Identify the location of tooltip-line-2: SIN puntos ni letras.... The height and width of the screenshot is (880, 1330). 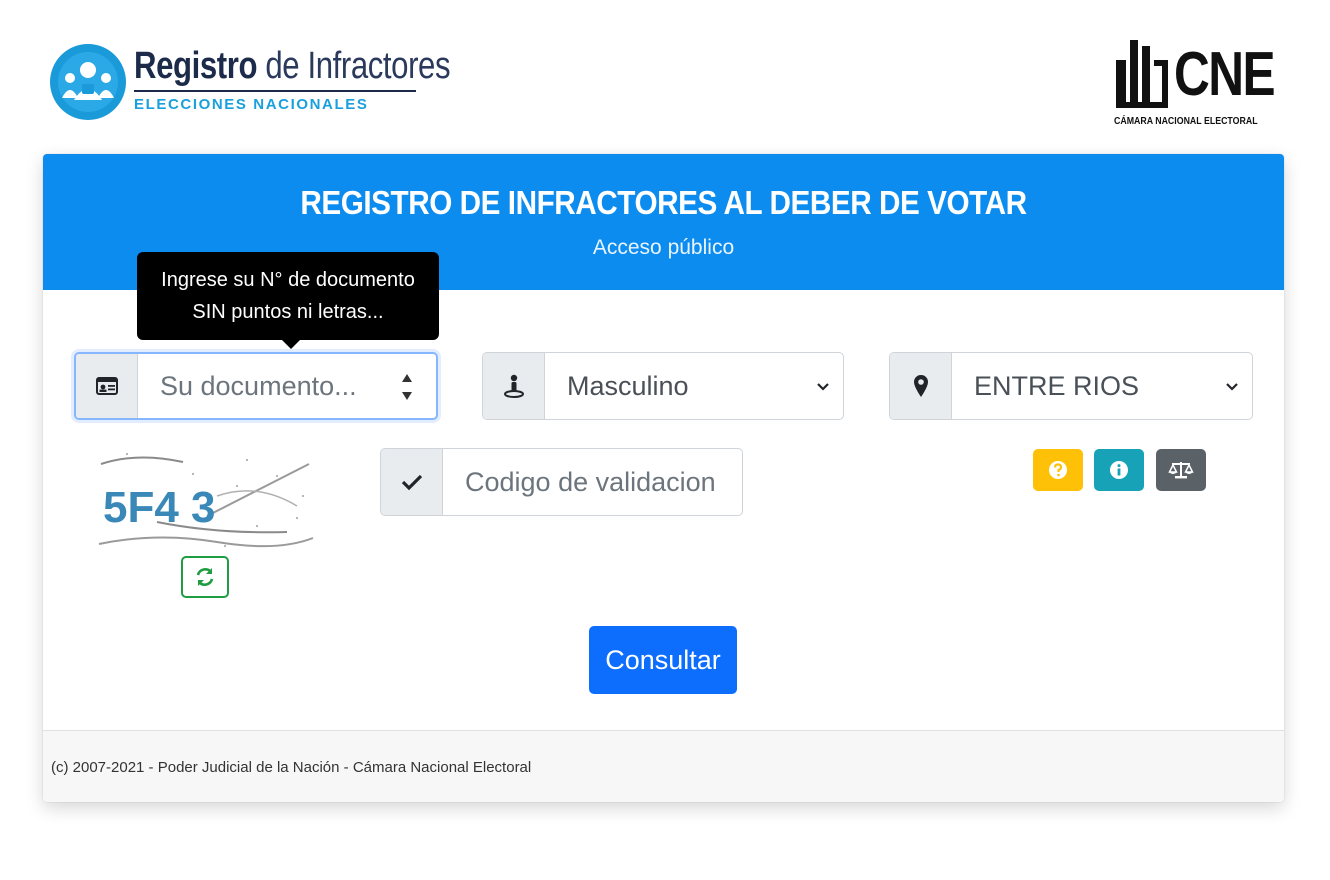
(288, 312).